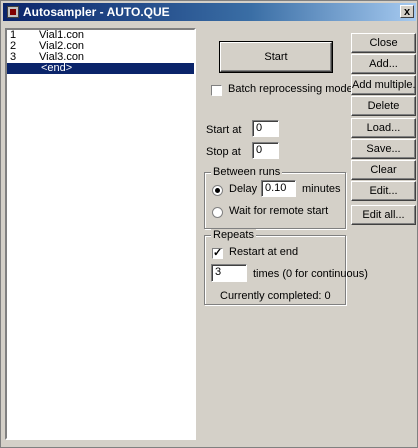  I want to click on window-title: Autosampler - AUTO.QUE, so click(96, 12).